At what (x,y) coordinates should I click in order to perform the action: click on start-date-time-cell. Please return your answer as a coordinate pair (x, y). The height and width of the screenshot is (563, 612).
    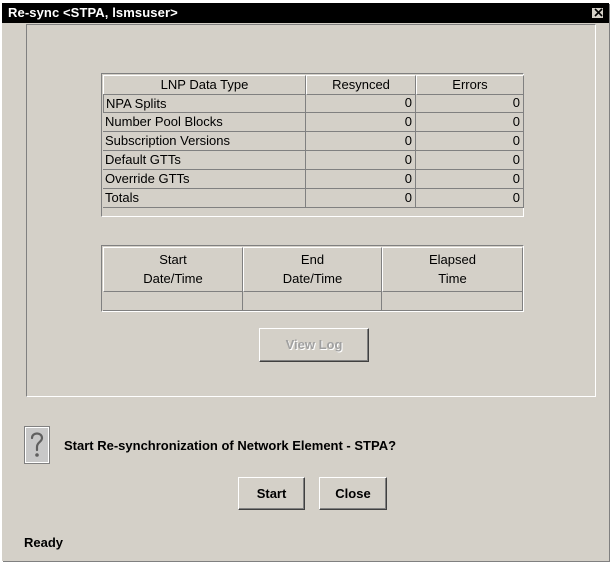
    Looking at the image, I should click on (173, 301).